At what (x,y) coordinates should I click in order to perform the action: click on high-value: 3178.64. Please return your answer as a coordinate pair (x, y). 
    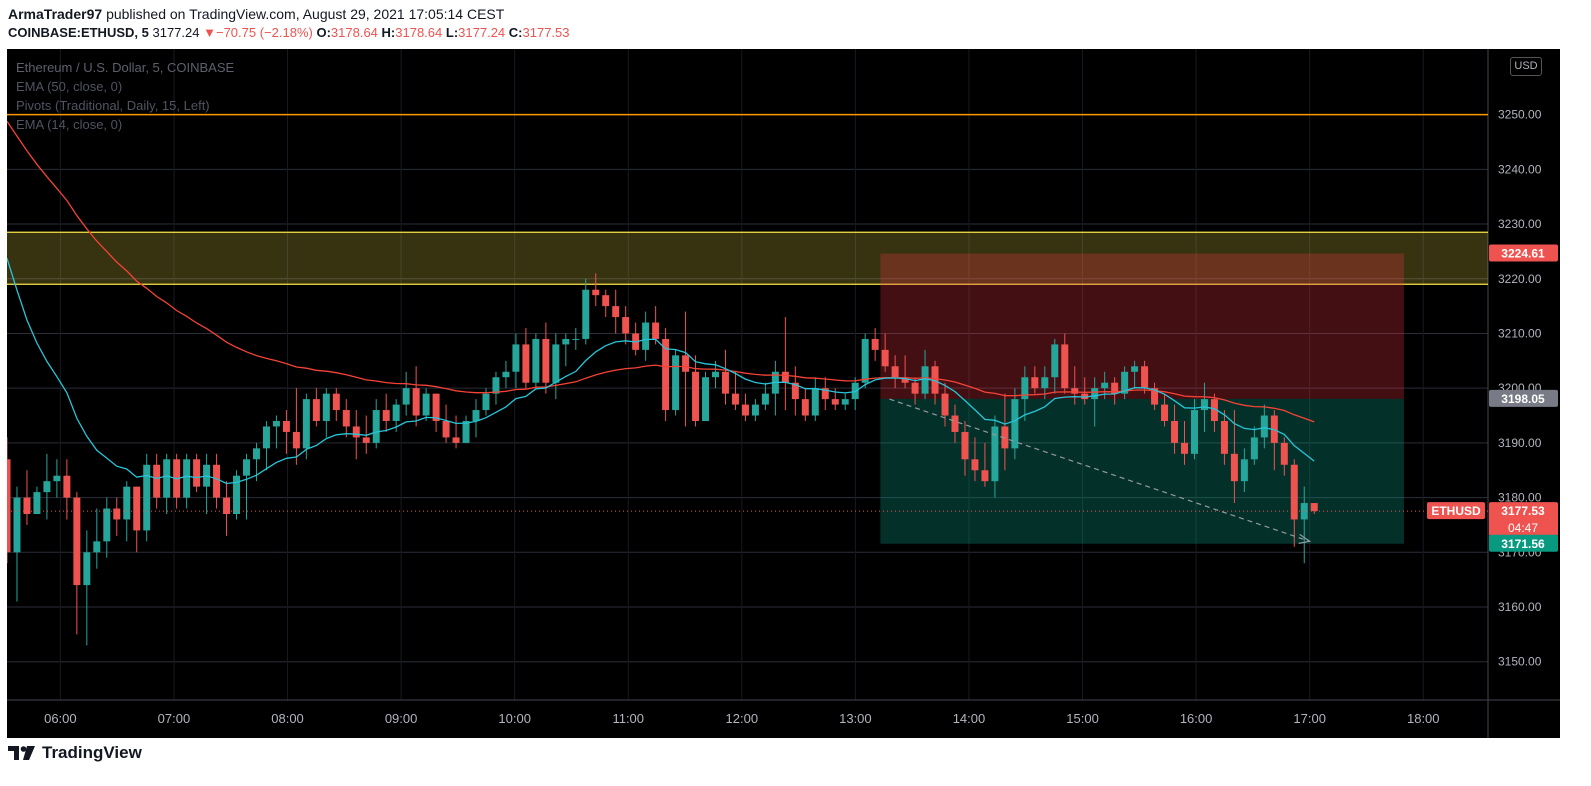
    Looking at the image, I should click on (419, 32).